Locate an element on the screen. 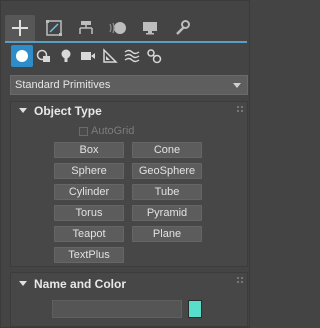 The height and width of the screenshot is (328, 320). systems-icon is located at coordinates (154, 56).